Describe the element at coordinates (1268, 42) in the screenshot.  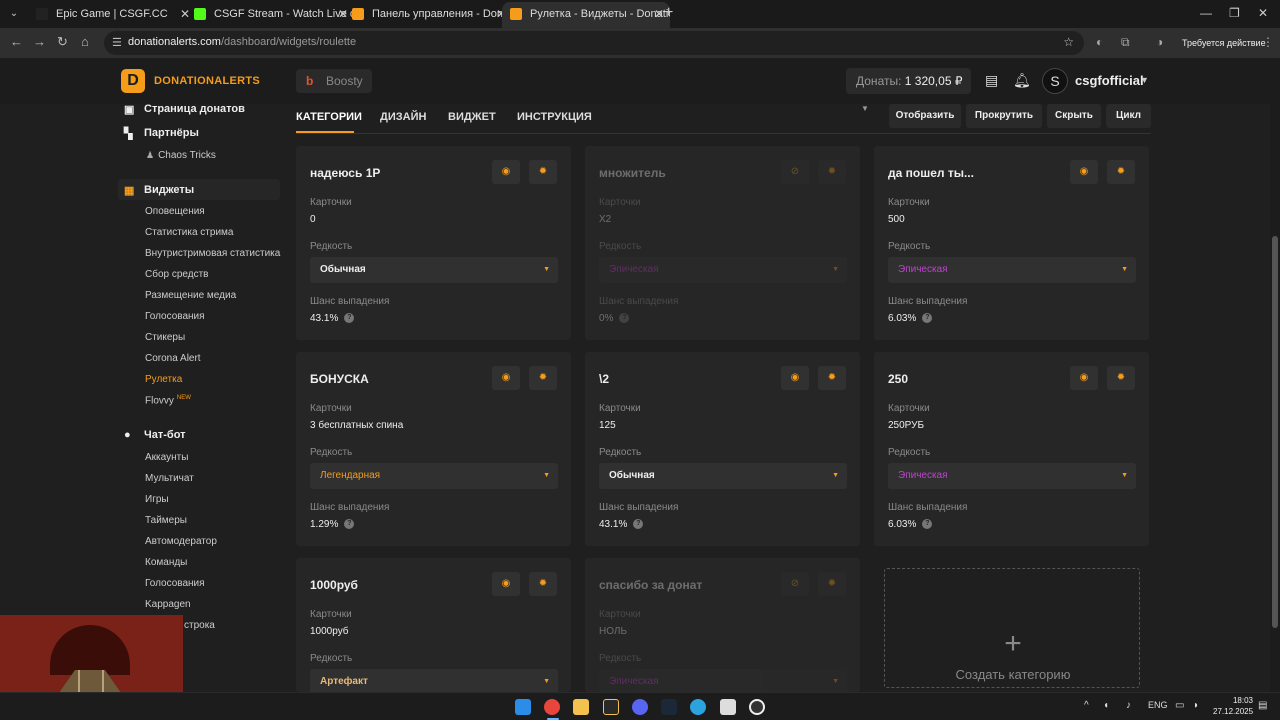
I see `browser-menu-icon: ⋮` at that location.